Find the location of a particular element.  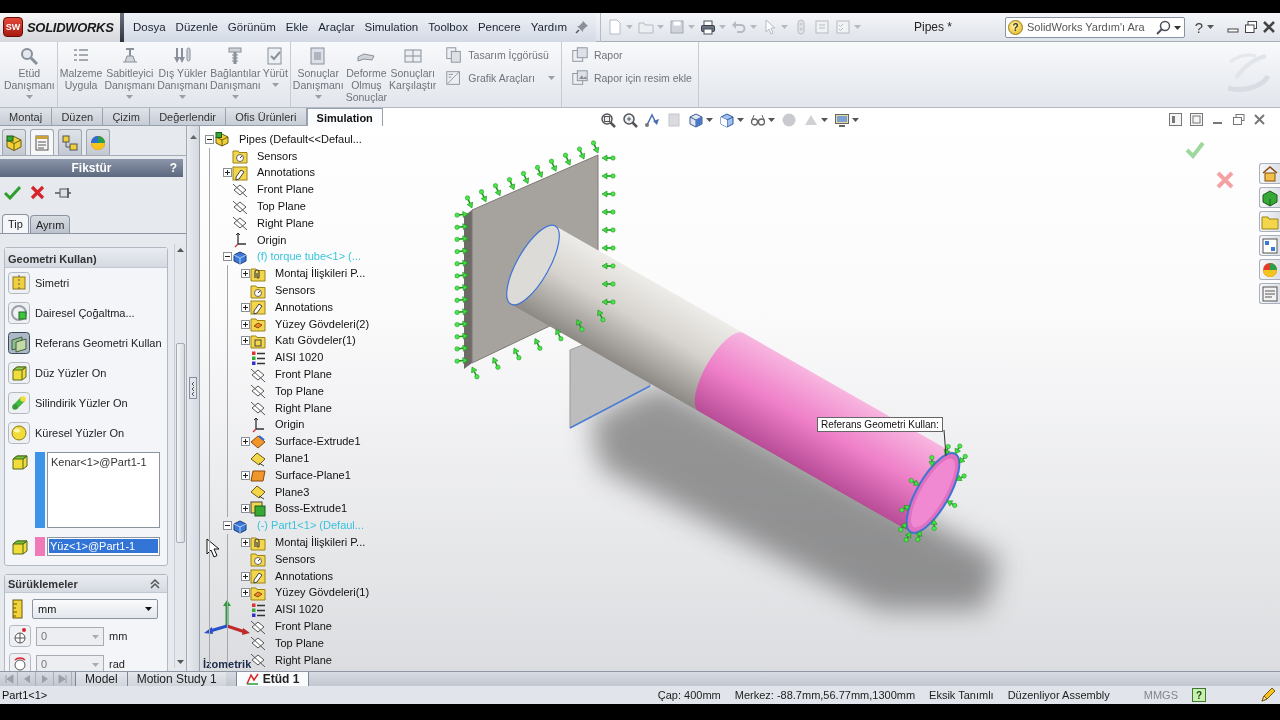

tab: Ayrım is located at coordinates (50, 224).